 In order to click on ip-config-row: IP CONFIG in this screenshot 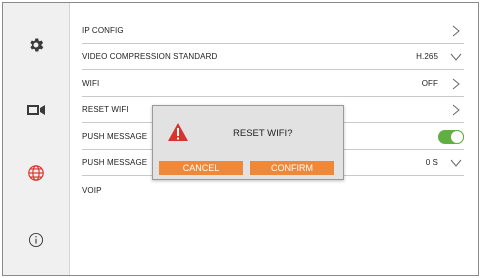, I will do `click(273, 31)`.